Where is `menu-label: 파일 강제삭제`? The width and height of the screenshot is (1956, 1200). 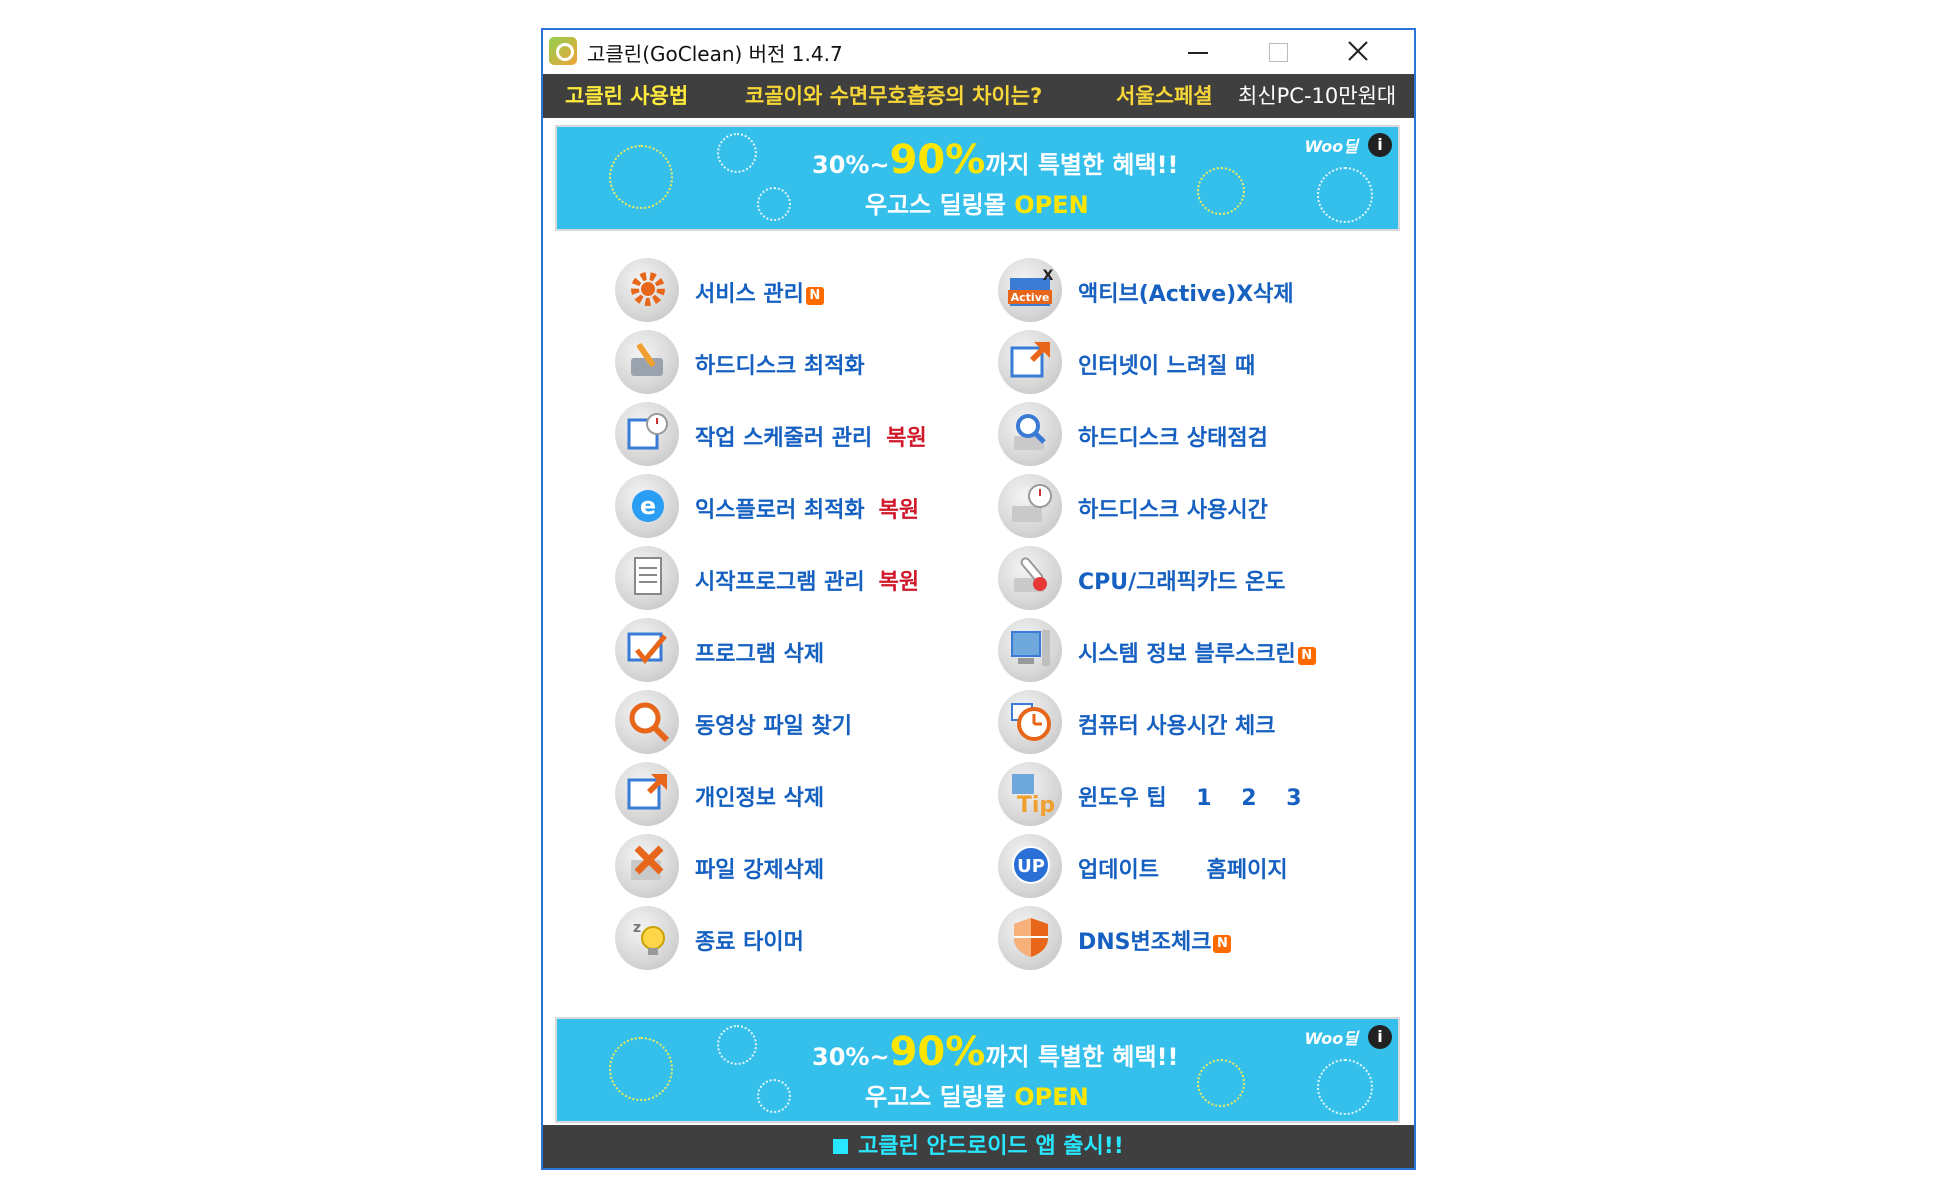 menu-label: 파일 강제삭제 is located at coordinates (760, 870).